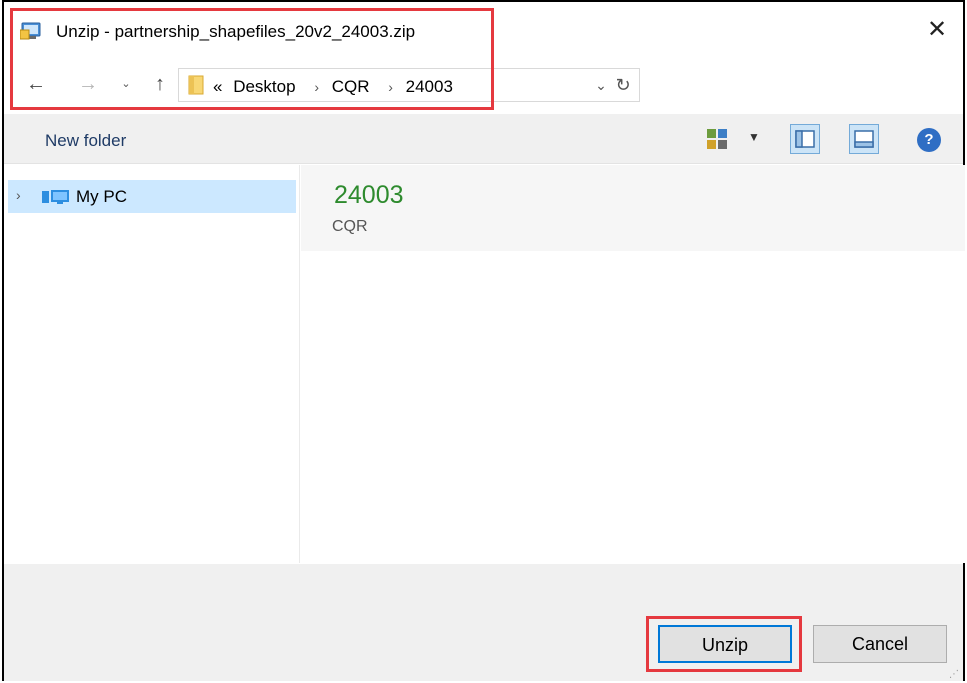 The height and width of the screenshot is (683, 967). Describe the element at coordinates (754, 137) in the screenshot. I see `views-dropdown-icon: ▼` at that location.